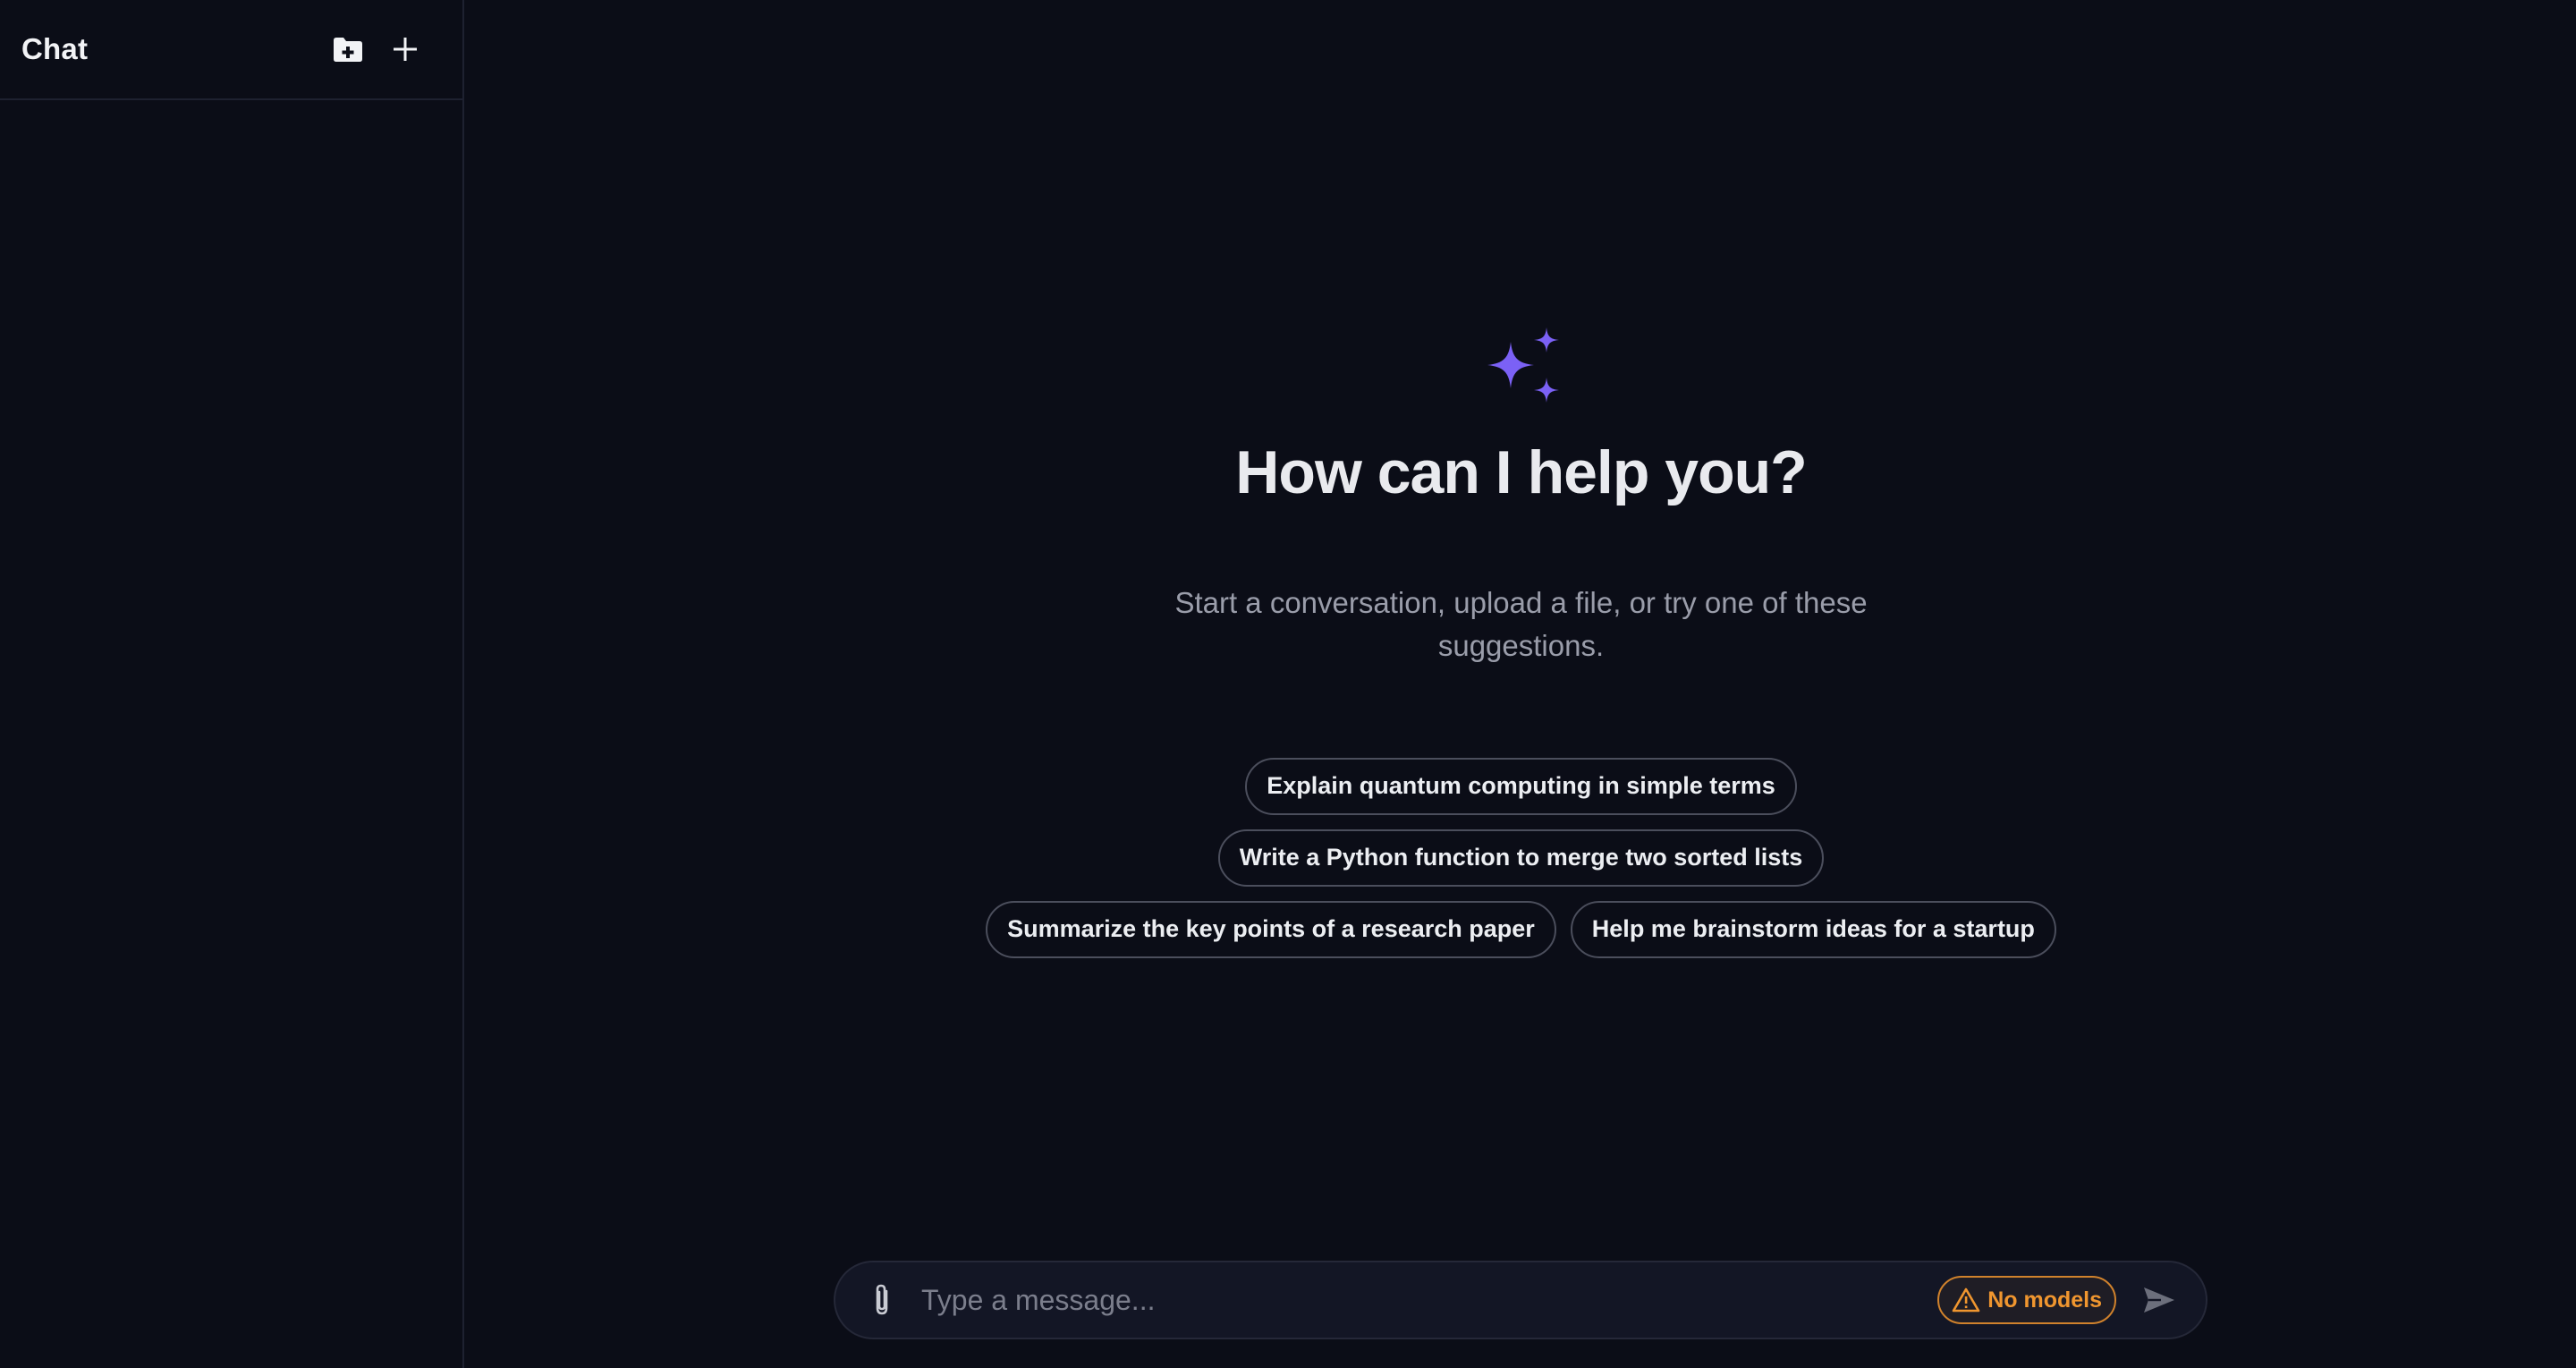 This screenshot has height=1368, width=2576. Describe the element at coordinates (1428, 1300) in the screenshot. I see `message-input` at that location.